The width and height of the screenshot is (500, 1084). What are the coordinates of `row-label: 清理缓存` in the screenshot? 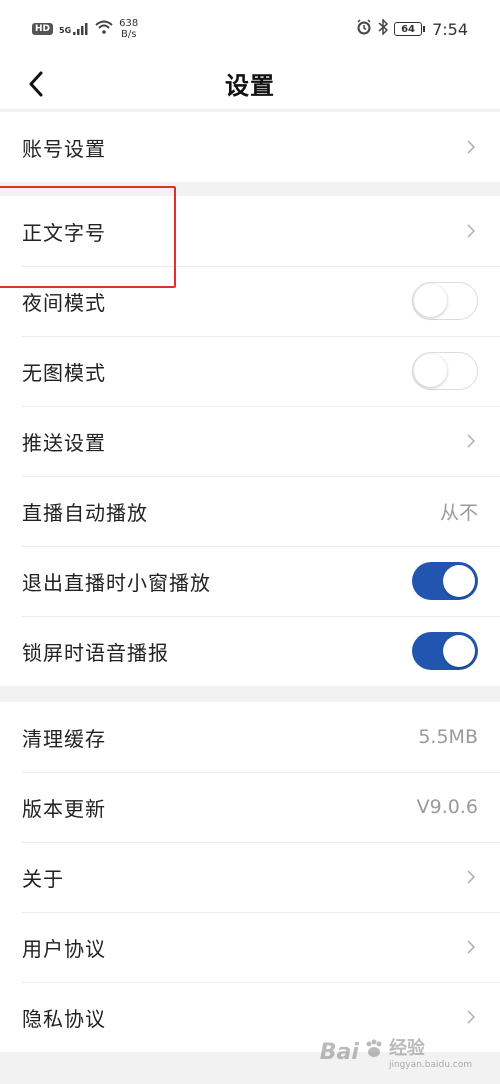 It's located at (64, 738).